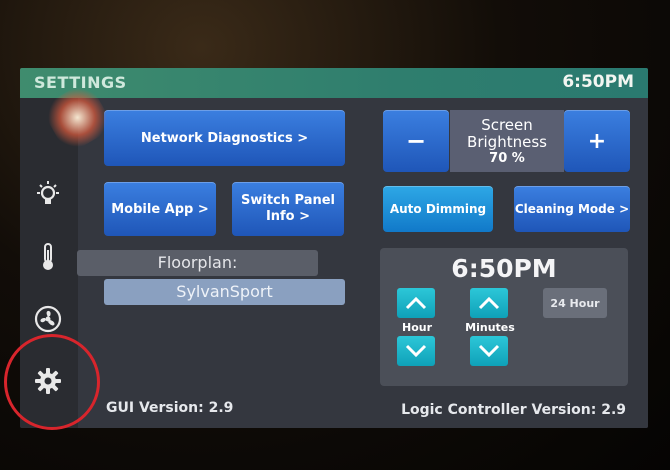 Image resolution: width=670 pixels, height=470 pixels. Describe the element at coordinates (598, 82) in the screenshot. I see `header-clock: 6:50PM` at that location.